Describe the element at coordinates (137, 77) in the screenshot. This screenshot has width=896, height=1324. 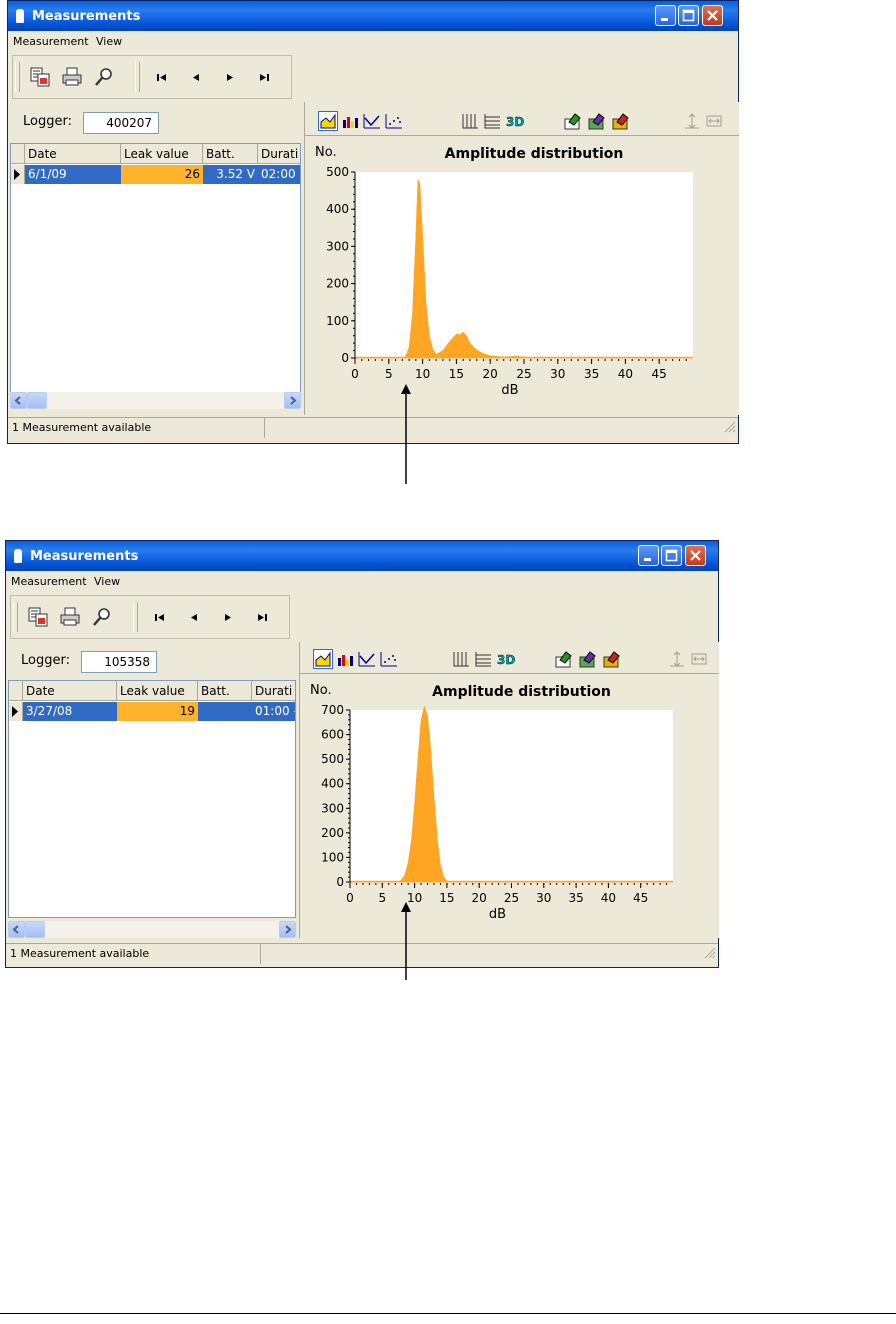
I see `toolbar-separator` at that location.